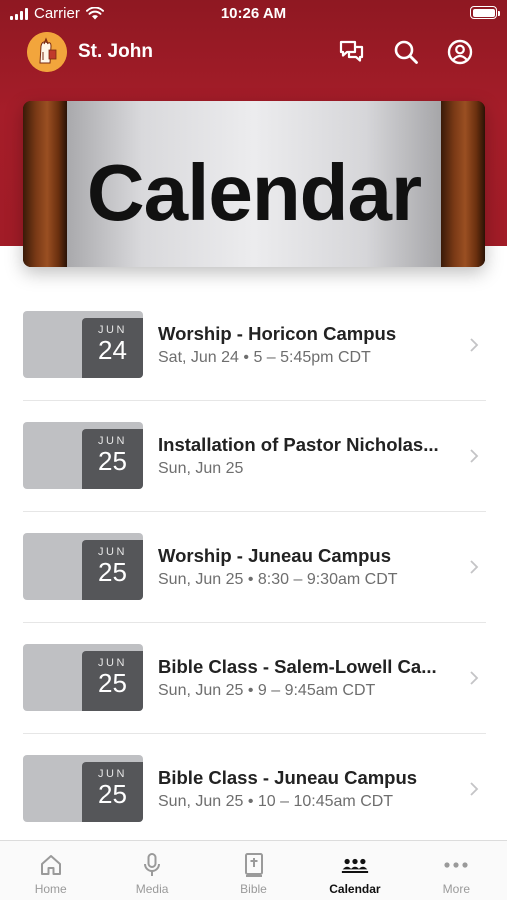 Image resolution: width=507 pixels, height=900 pixels. I want to click on event-datetime: Sun, Jun 25 • 10 – 10:45am CDT, so click(276, 801).